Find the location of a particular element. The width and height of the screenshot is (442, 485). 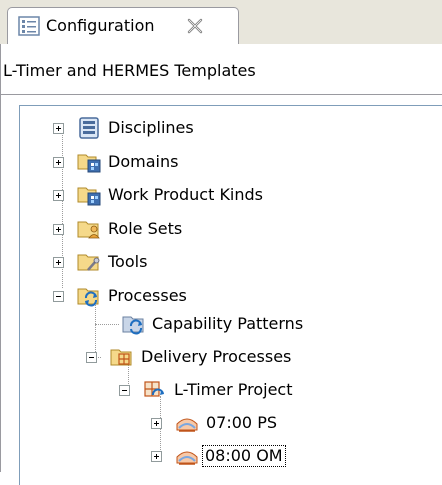

tree-item-label: Role Sets is located at coordinates (145, 228).